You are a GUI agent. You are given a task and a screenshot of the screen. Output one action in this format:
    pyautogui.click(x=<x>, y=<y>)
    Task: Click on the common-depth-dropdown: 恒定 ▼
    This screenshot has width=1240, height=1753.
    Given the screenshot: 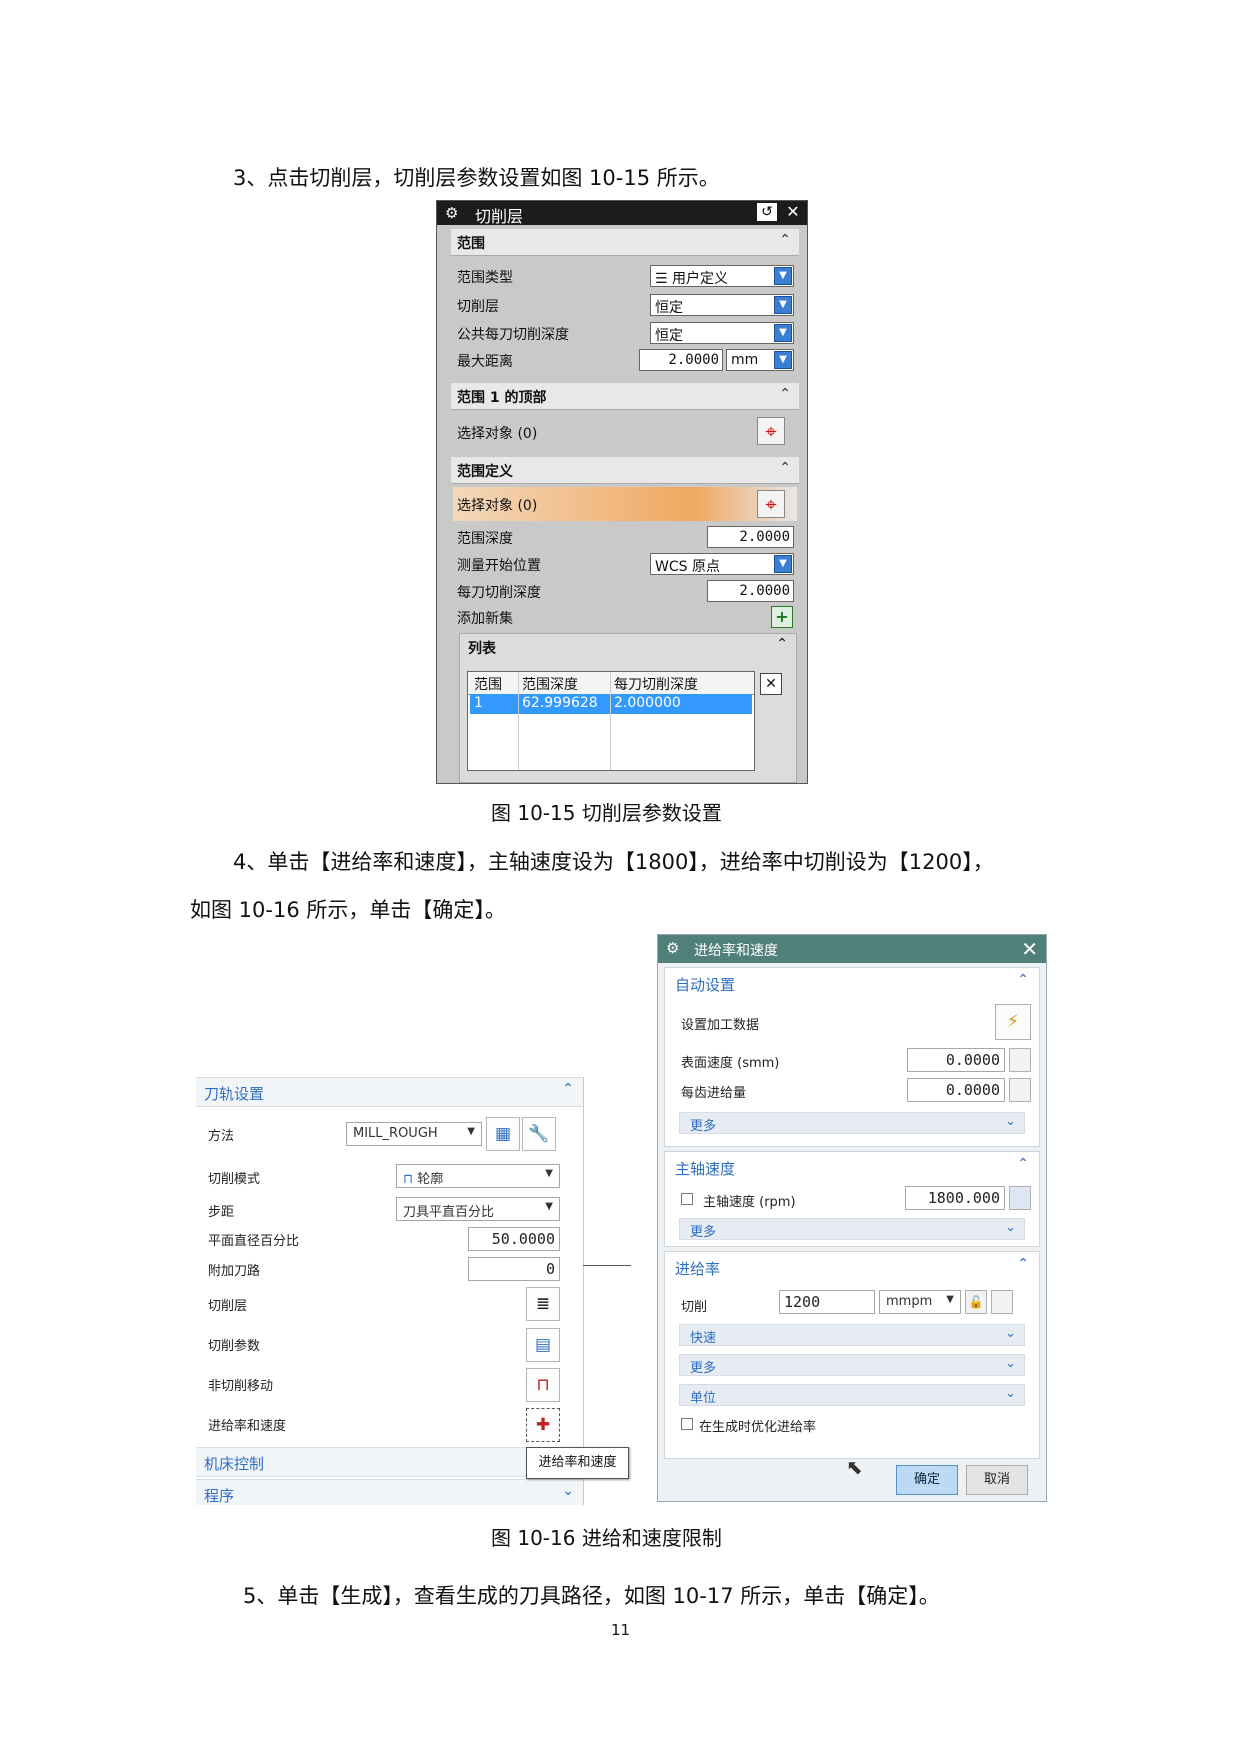 What is the action you would take?
    pyautogui.click(x=722, y=333)
    